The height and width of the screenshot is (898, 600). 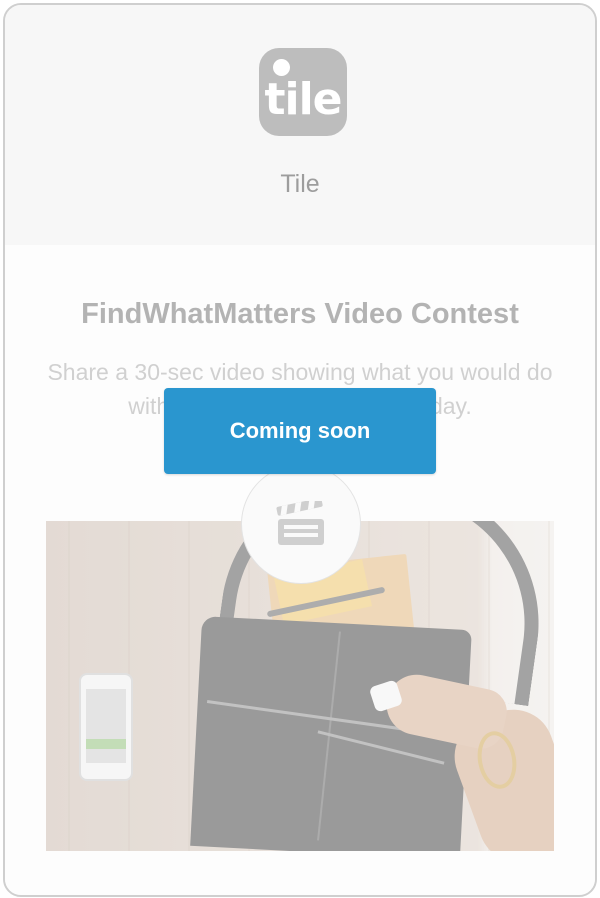 I want to click on contest-title: FindWhatMatters Video Contest, so click(x=300, y=314).